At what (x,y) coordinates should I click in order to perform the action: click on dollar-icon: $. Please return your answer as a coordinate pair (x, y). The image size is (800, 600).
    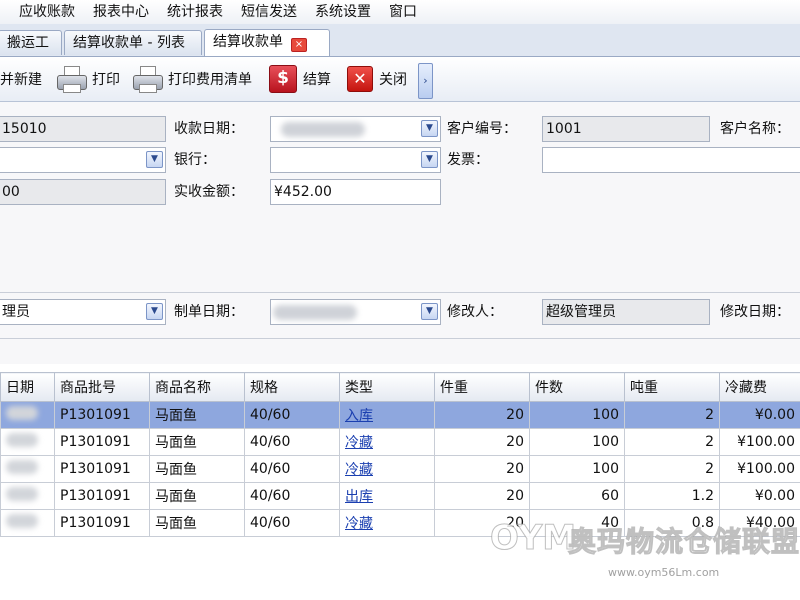
    Looking at the image, I should click on (283, 79).